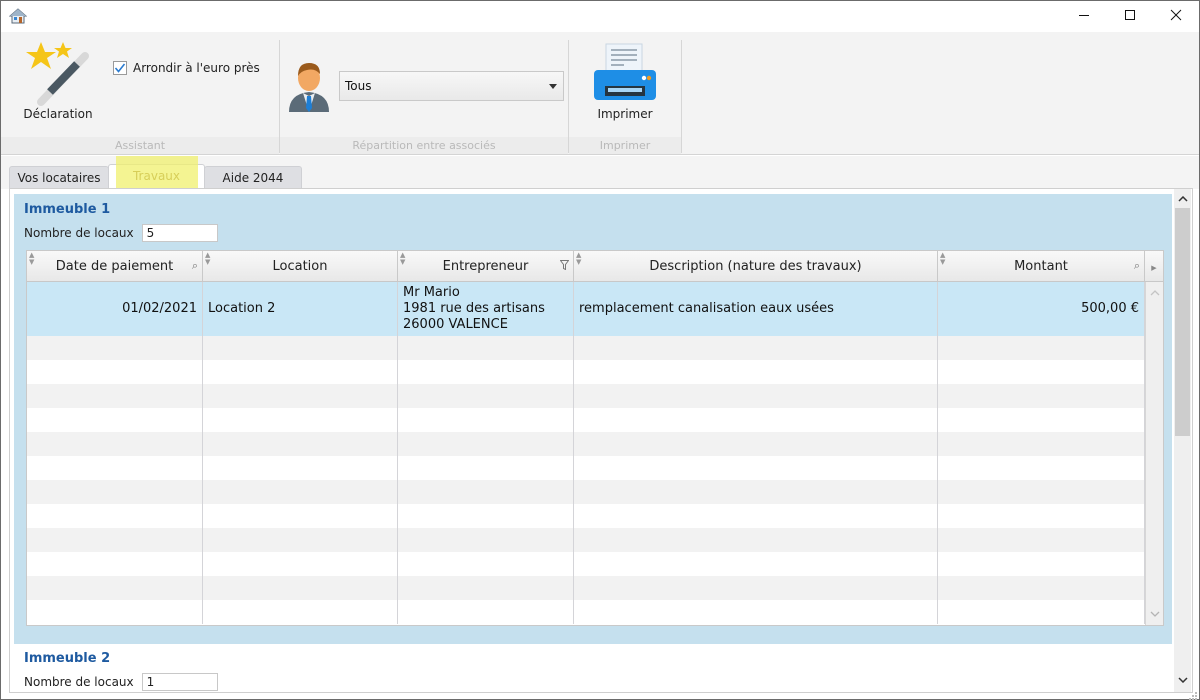 Image resolution: width=1200 pixels, height=700 pixels. What do you see at coordinates (58, 84) in the screenshot?
I see `declaration-button: Déclaration` at bounding box center [58, 84].